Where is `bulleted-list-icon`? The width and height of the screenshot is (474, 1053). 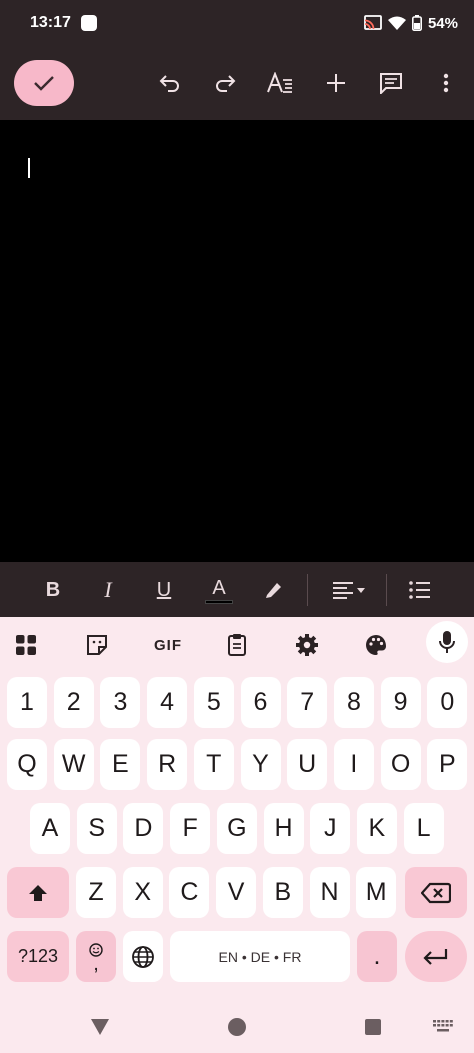
bulleted-list-icon is located at coordinates (419, 590).